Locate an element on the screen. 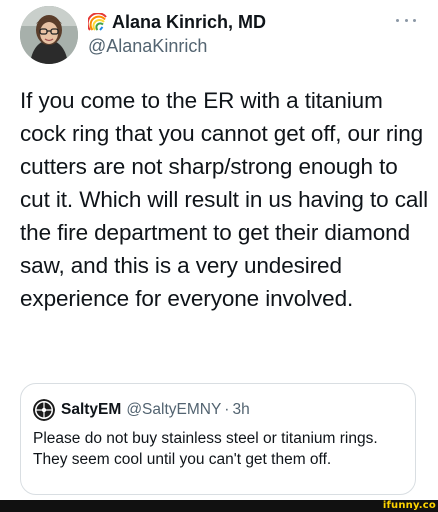 The image size is (438, 512). quoted-timestamp: 3h is located at coordinates (240, 410).